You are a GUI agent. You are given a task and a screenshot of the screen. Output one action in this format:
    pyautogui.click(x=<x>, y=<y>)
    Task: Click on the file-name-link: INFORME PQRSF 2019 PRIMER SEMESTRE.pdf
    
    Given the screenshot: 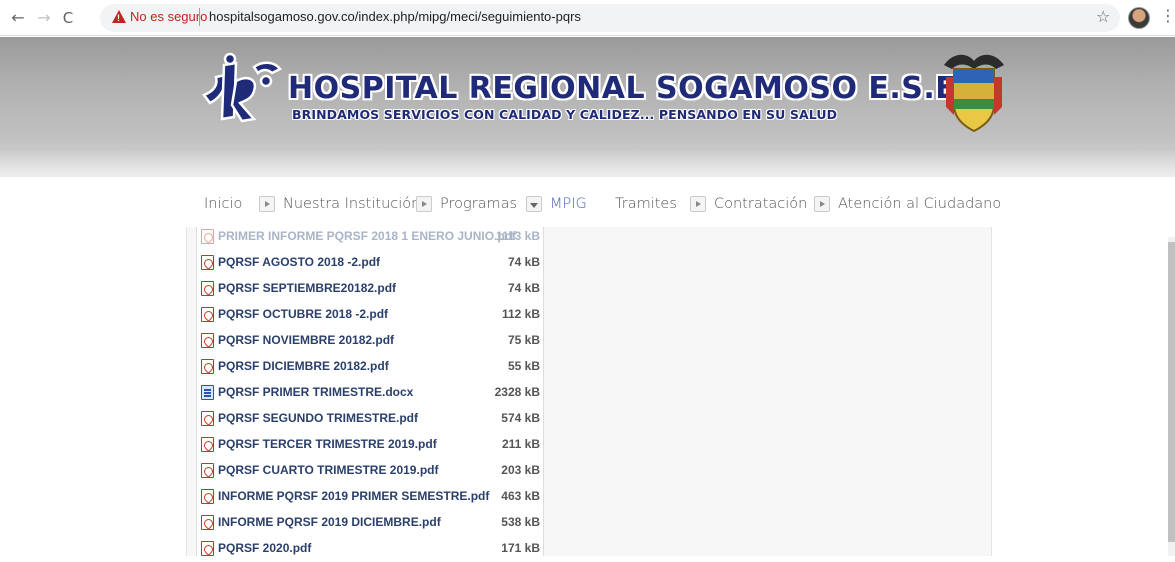 What is the action you would take?
    pyautogui.click(x=353, y=496)
    